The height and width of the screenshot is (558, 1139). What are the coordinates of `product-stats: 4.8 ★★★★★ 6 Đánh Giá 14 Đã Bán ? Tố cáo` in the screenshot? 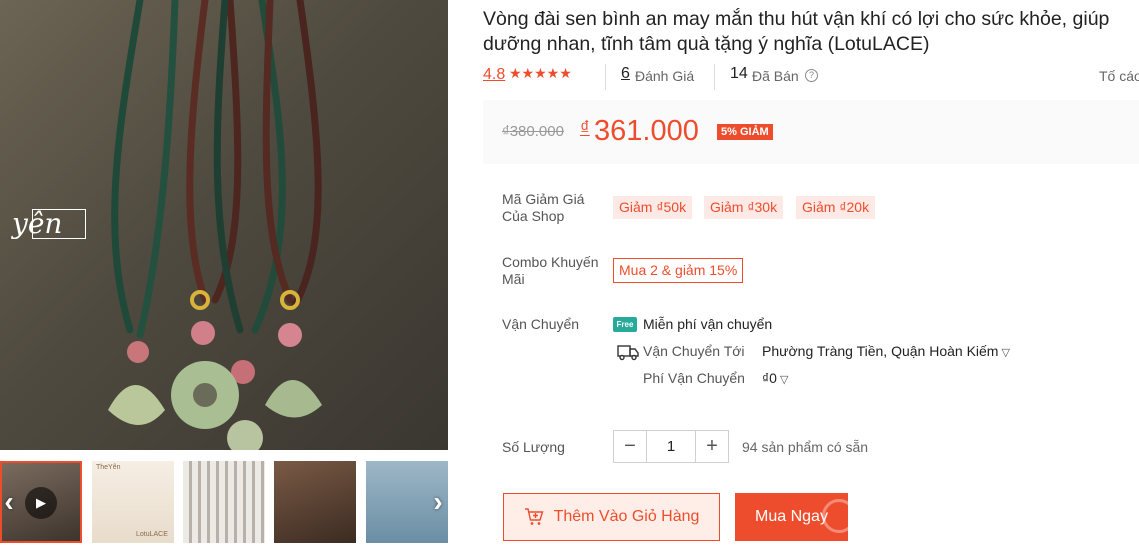 It's located at (811, 77).